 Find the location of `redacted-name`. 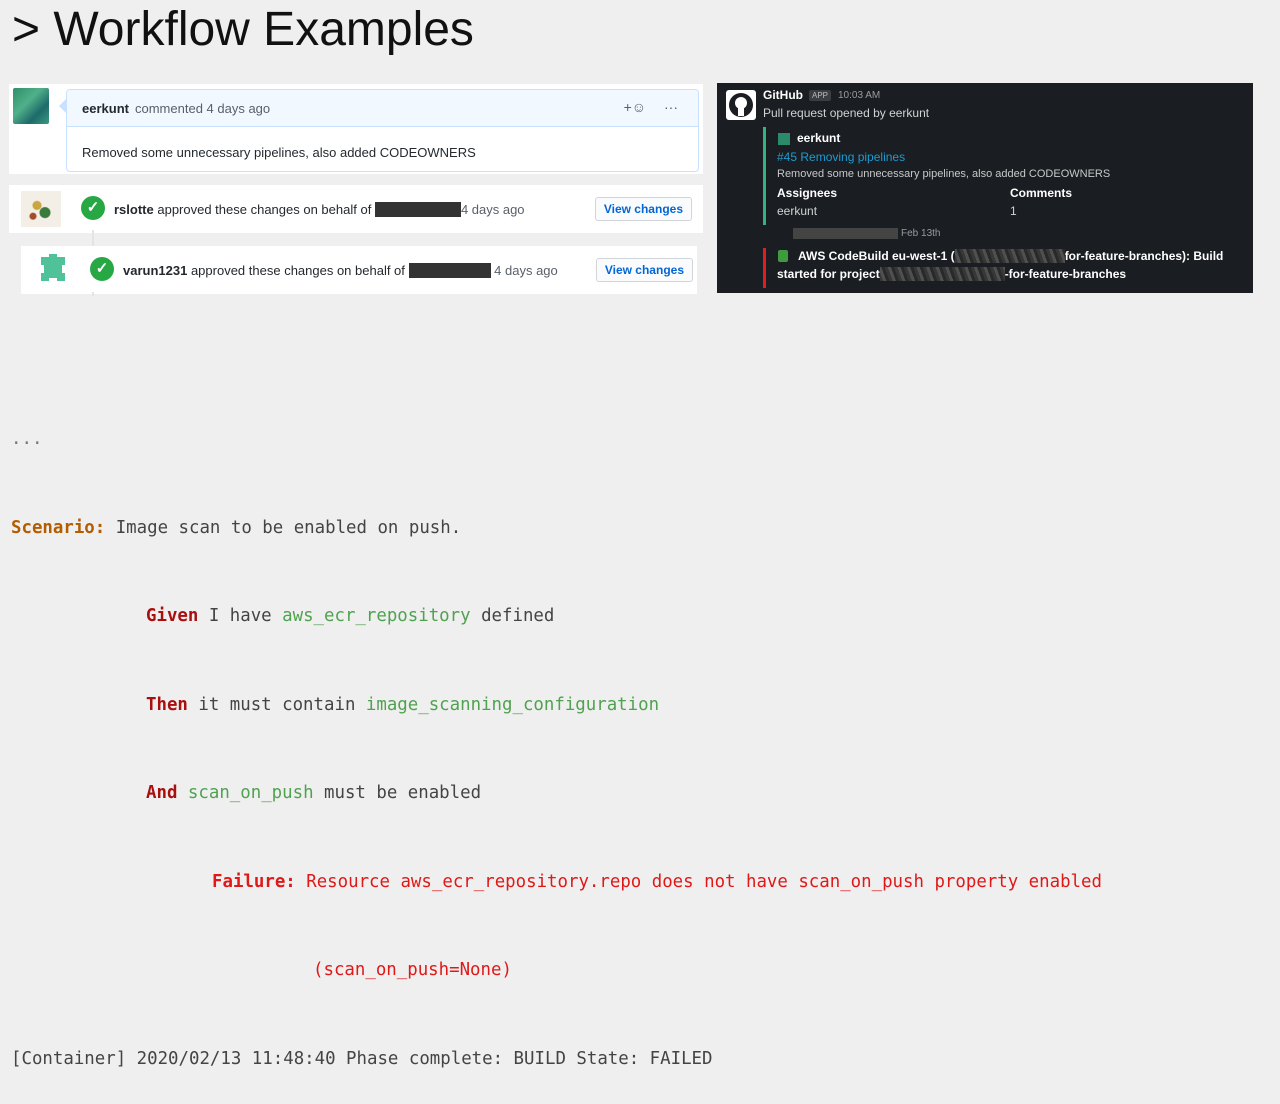

redacted-name is located at coordinates (845, 233).